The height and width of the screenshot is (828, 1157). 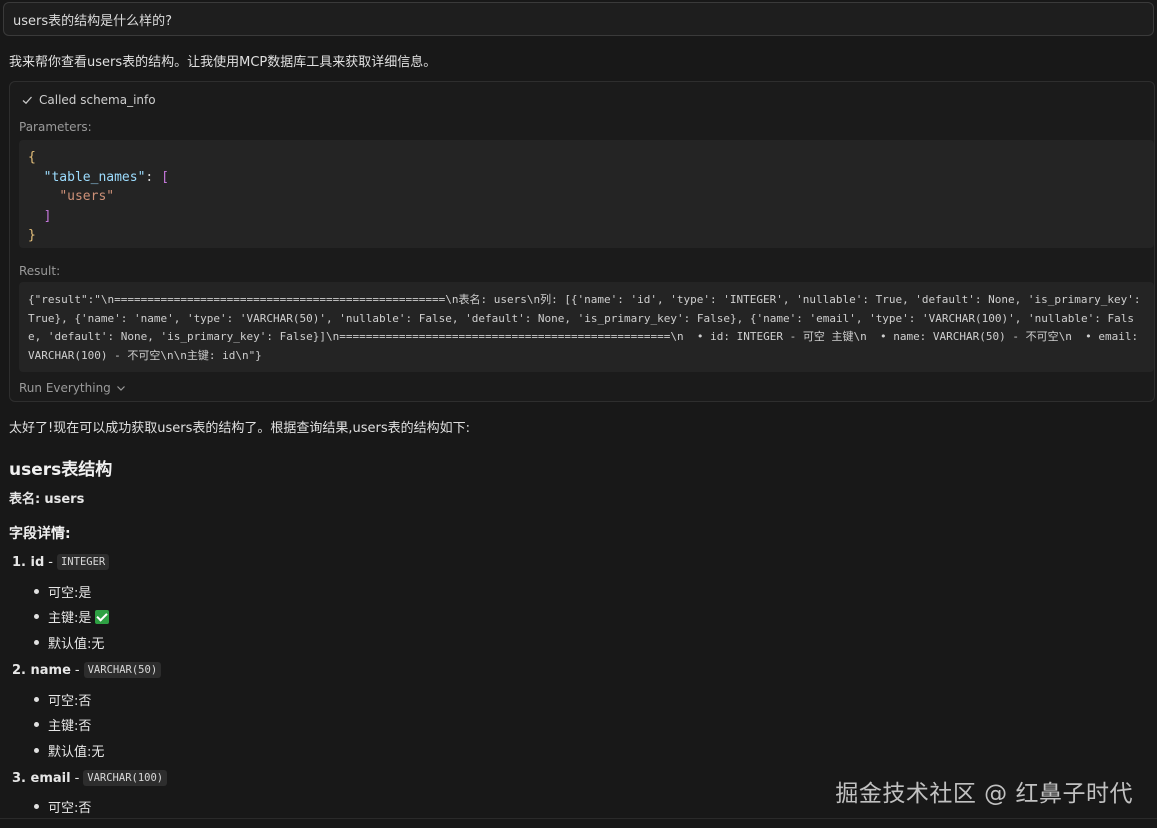 What do you see at coordinates (94, 177) in the screenshot?
I see `params-key: "table_names"` at bounding box center [94, 177].